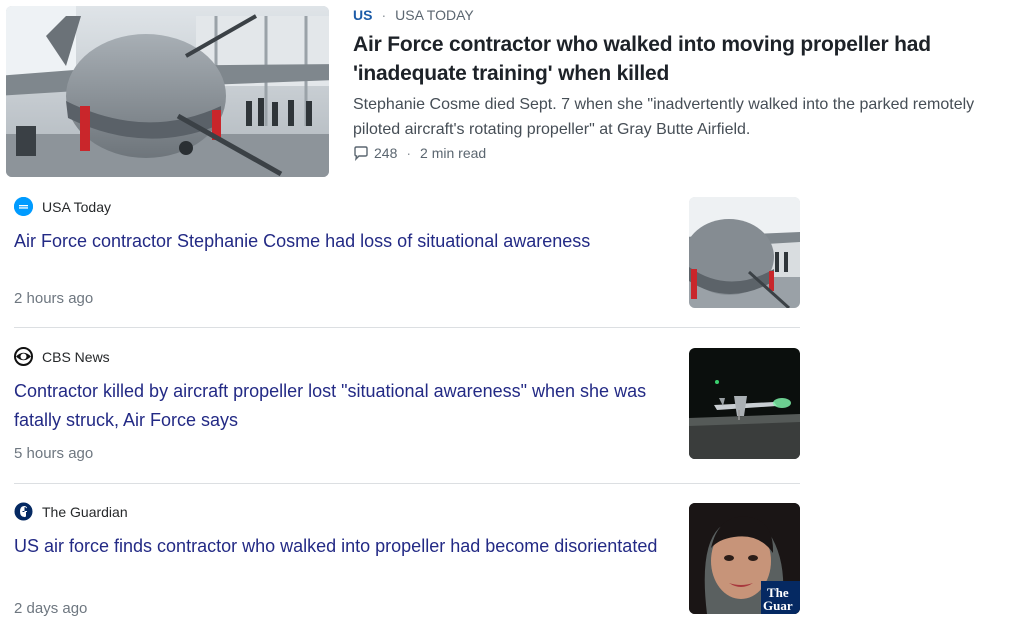 This screenshot has height=626, width=1024. What do you see at coordinates (167, 91) in the screenshot?
I see `top-story-image` at bounding box center [167, 91].